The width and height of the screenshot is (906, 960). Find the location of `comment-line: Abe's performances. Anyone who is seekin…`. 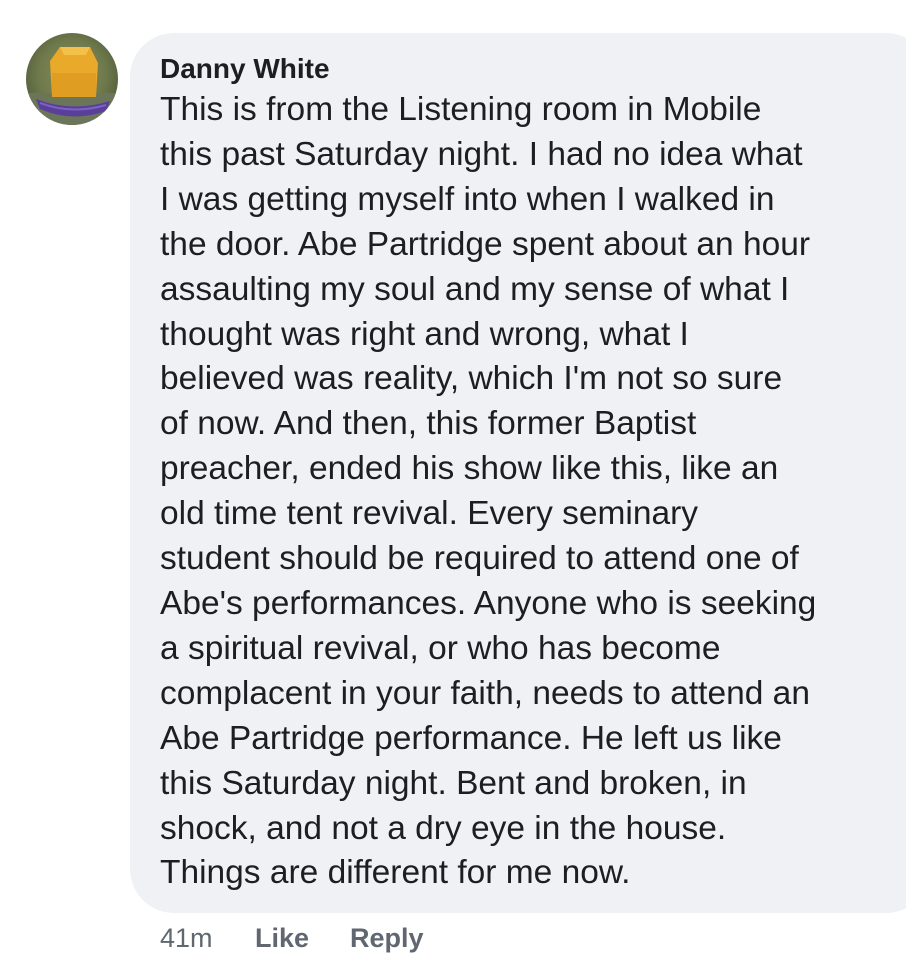

comment-line: Abe's performances. Anyone who is seekin… is located at coordinates (488, 603).